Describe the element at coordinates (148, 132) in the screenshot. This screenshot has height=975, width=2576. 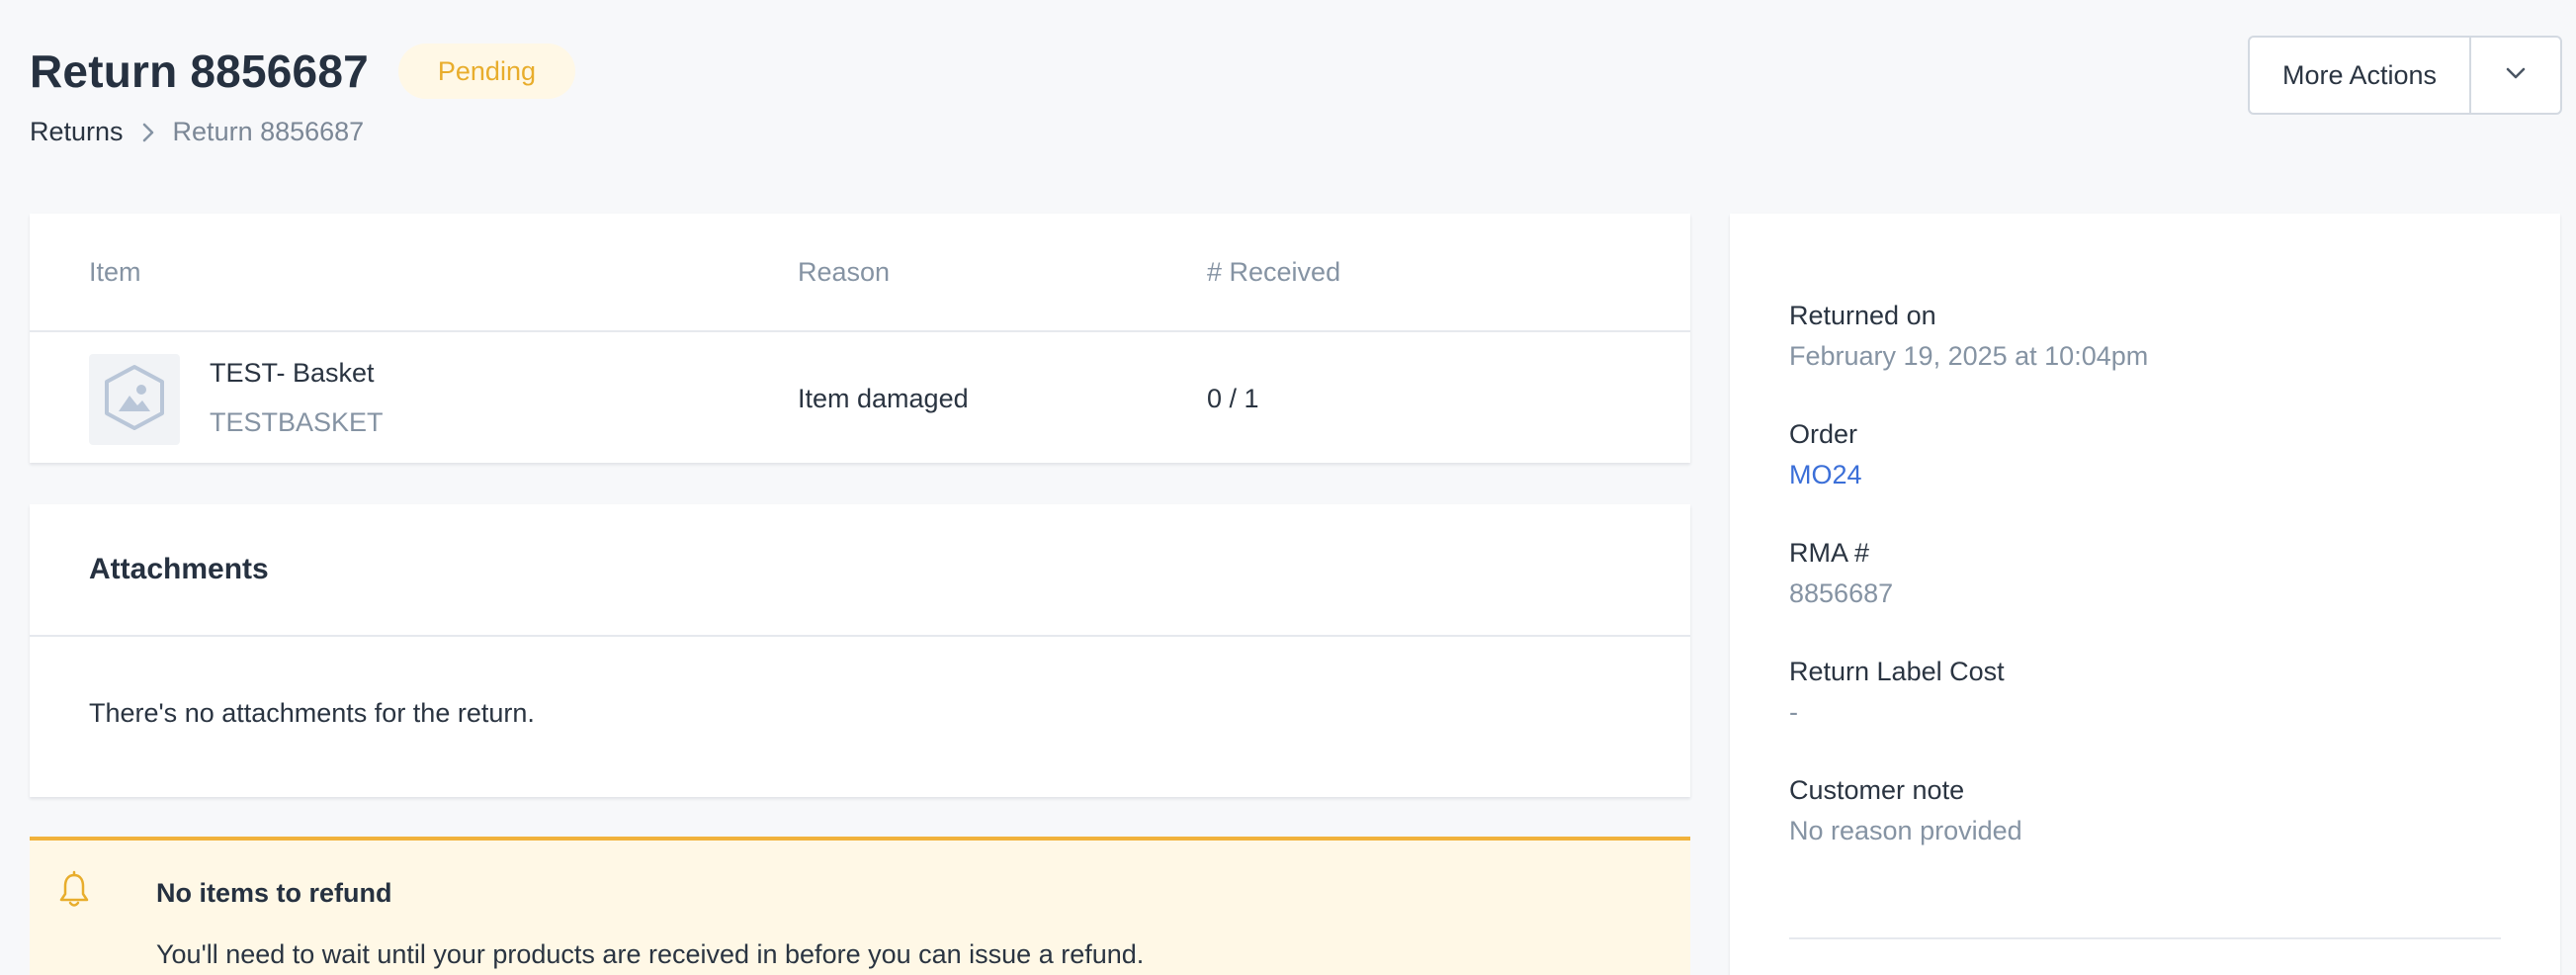
I see `chevron-right-icon` at that location.